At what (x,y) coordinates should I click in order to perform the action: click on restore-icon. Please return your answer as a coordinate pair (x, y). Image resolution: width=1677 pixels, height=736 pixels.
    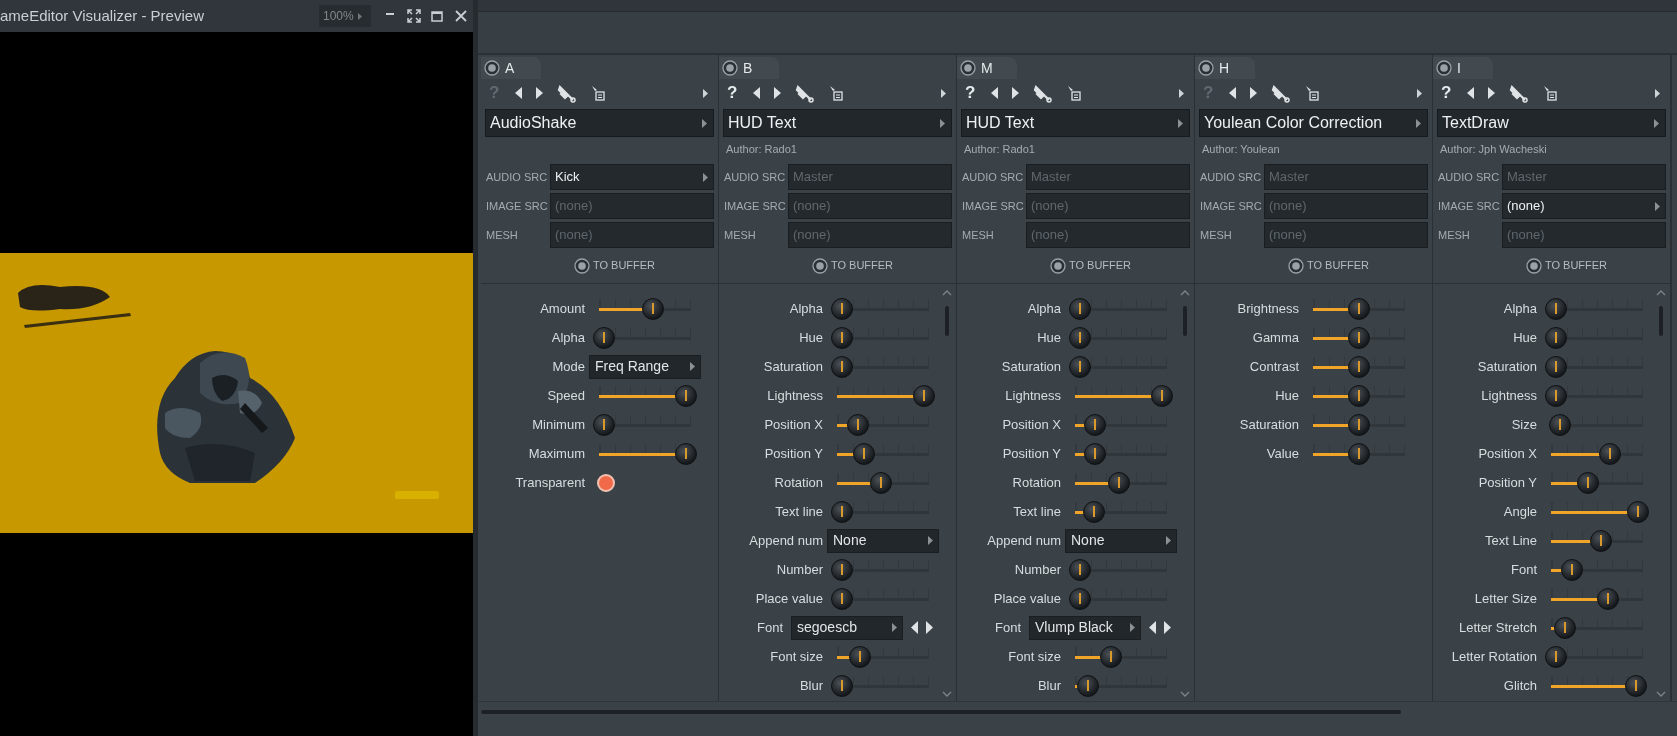
    Looking at the image, I should click on (437, 16).